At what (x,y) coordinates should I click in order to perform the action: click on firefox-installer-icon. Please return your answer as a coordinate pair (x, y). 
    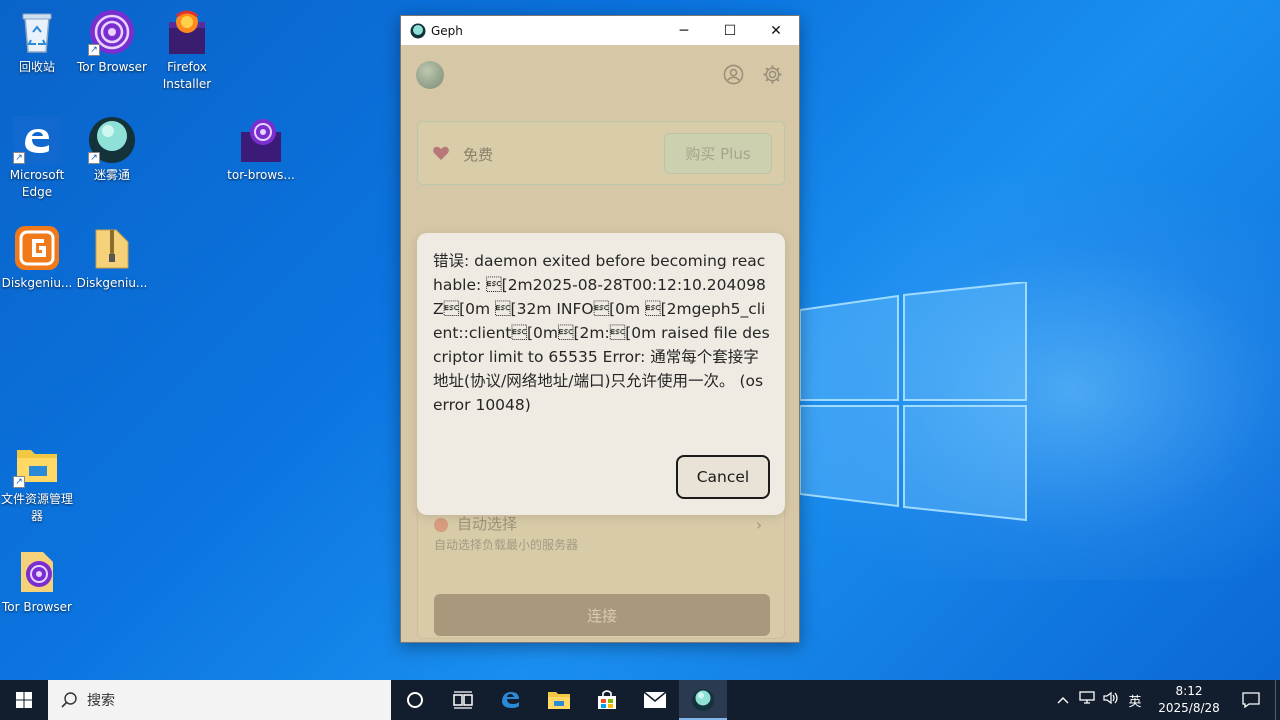
    Looking at the image, I should click on (187, 32).